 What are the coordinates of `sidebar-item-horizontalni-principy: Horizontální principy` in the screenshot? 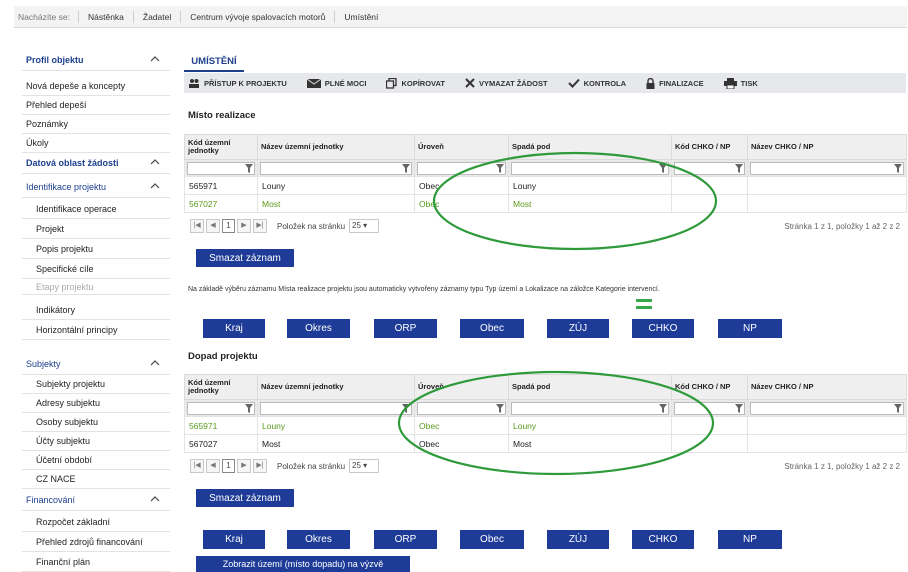 It's located at (96, 330).